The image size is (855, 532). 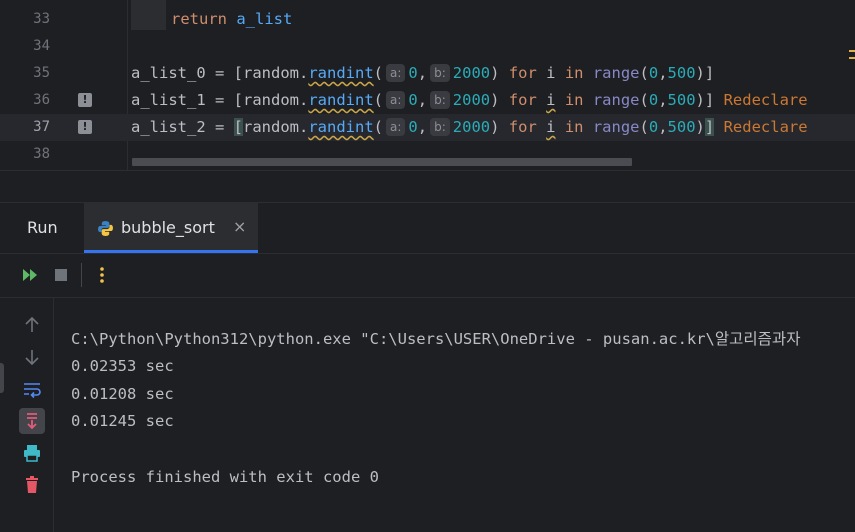 What do you see at coordinates (427, 186) in the screenshot?
I see `panel-divider` at bounding box center [427, 186].